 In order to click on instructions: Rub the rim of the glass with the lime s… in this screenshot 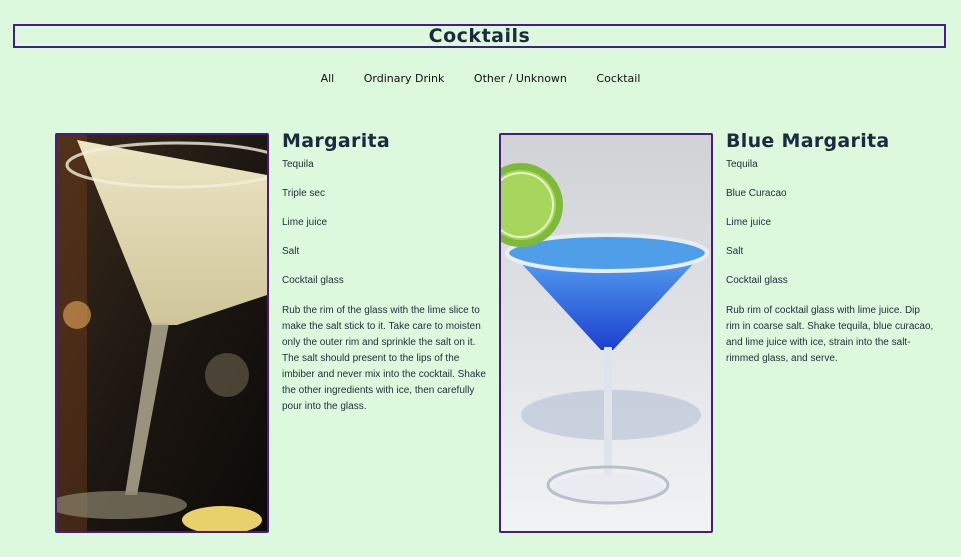, I will do `click(384, 358)`.